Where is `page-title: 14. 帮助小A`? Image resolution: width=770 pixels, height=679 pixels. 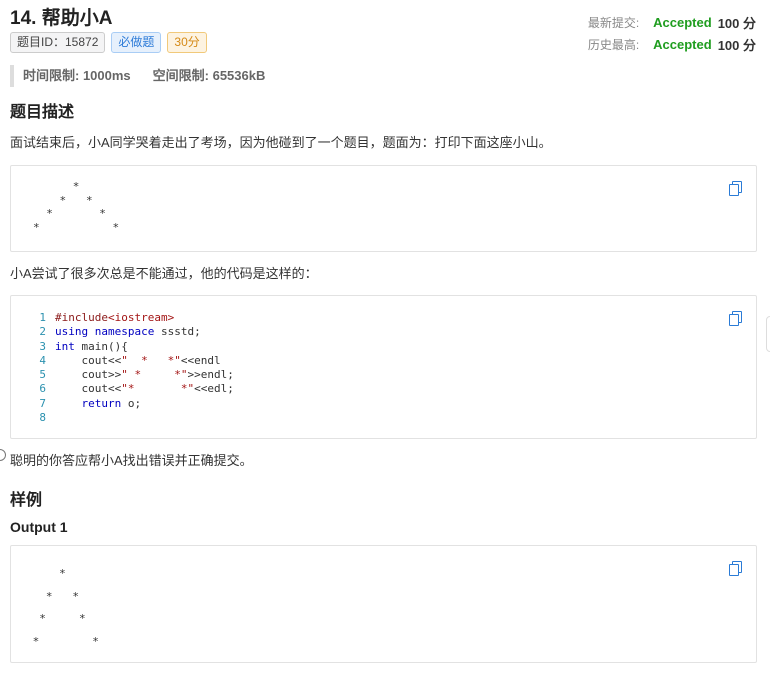
page-title: 14. 帮助小A is located at coordinates (61, 18).